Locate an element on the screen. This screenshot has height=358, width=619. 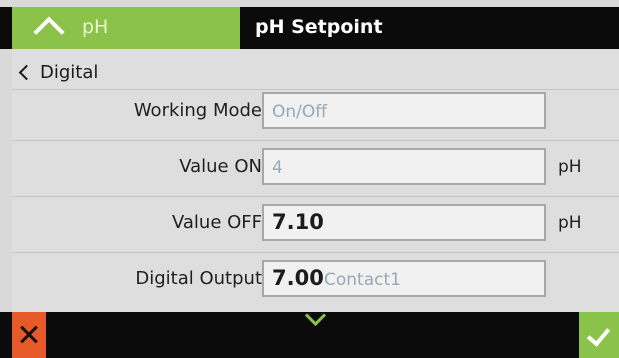
back-tab-label: pH is located at coordinates (95, 27).